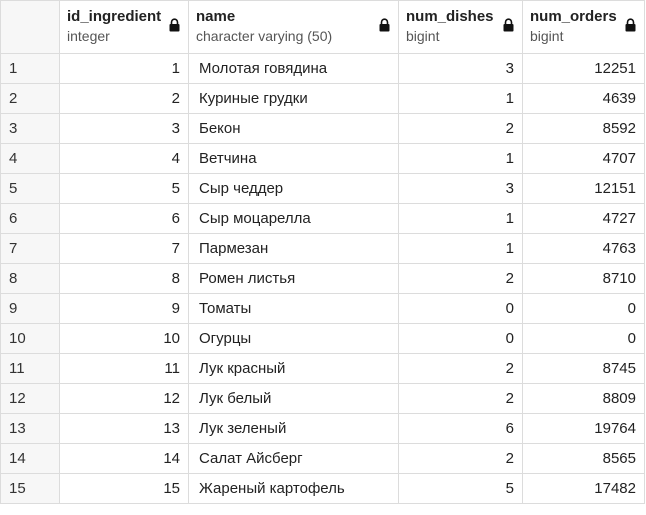 This screenshot has width=646, height=515. What do you see at coordinates (124, 398) in the screenshot?
I see `id-ingredient-cell: 12` at bounding box center [124, 398].